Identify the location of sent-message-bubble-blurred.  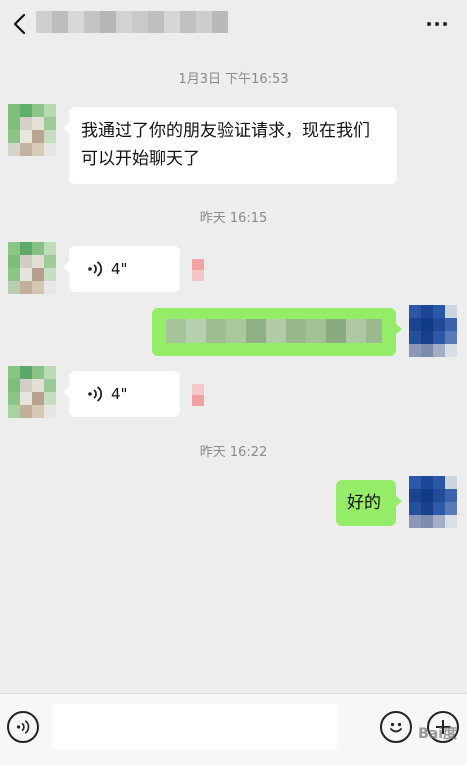
(277, 332).